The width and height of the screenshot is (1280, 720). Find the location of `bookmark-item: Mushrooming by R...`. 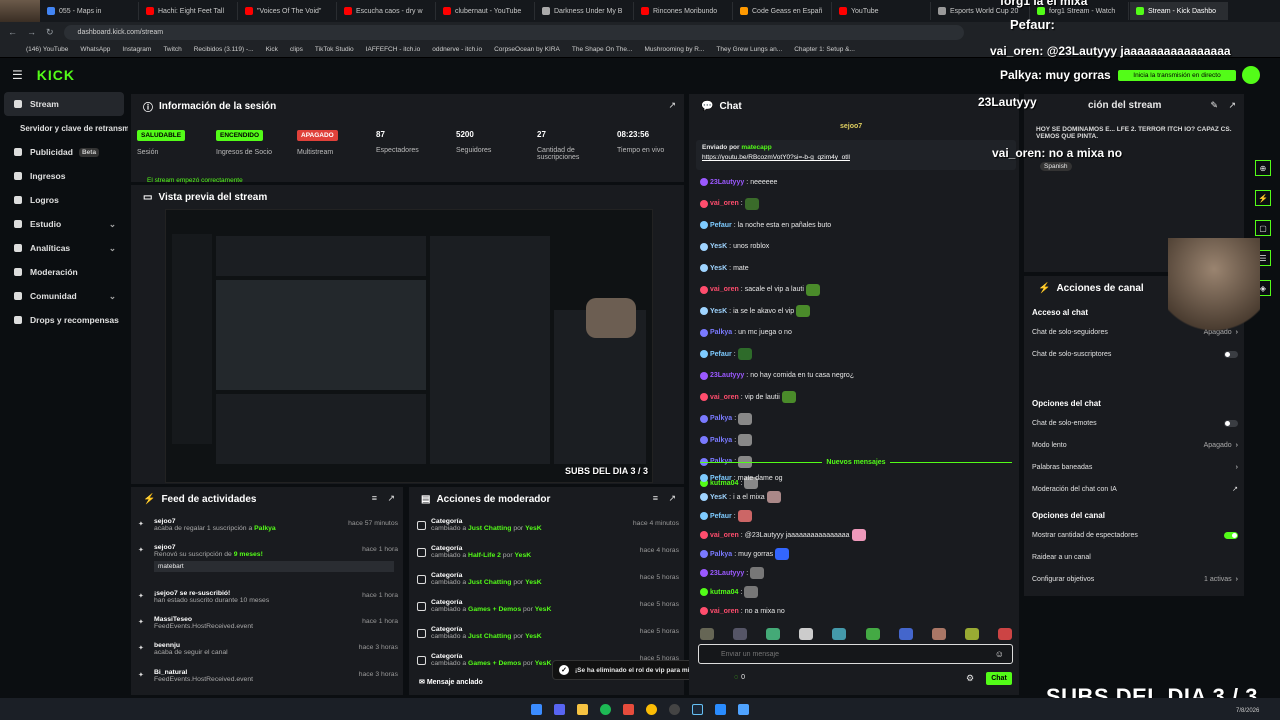

bookmark-item: Mushrooming by R... is located at coordinates (674, 49).